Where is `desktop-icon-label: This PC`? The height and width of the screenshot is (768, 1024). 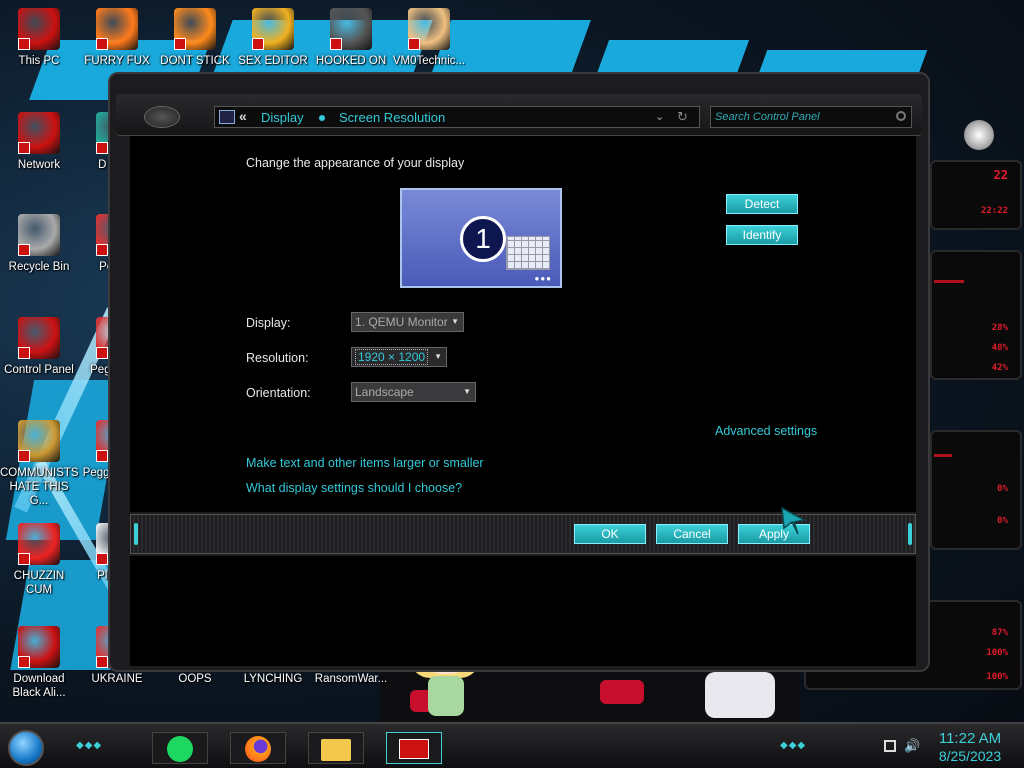
desktop-icon-label: This PC is located at coordinates (39, 61).